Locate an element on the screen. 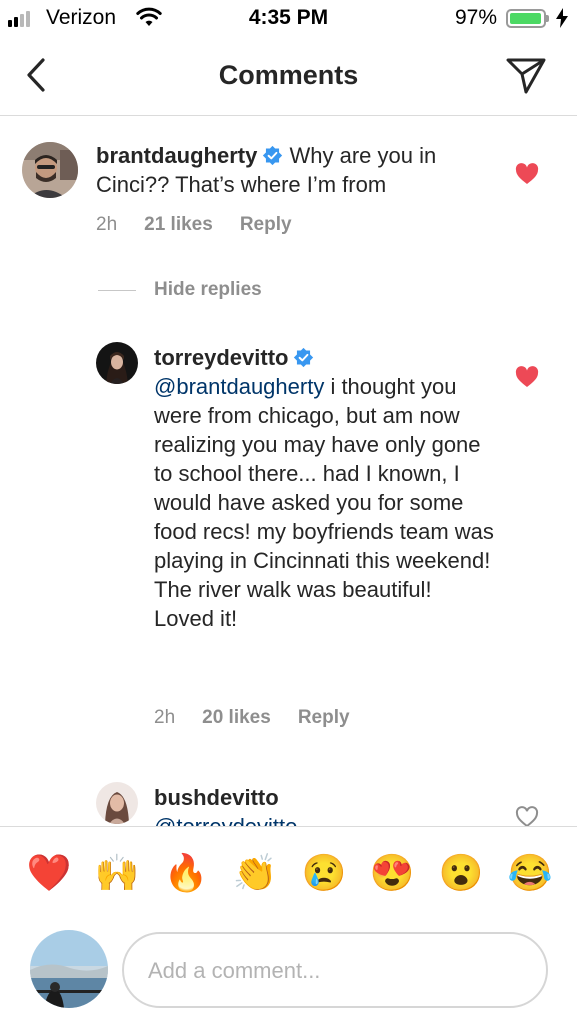 This screenshot has width=577, height=1024. comment-time: 2h is located at coordinates (107, 224).